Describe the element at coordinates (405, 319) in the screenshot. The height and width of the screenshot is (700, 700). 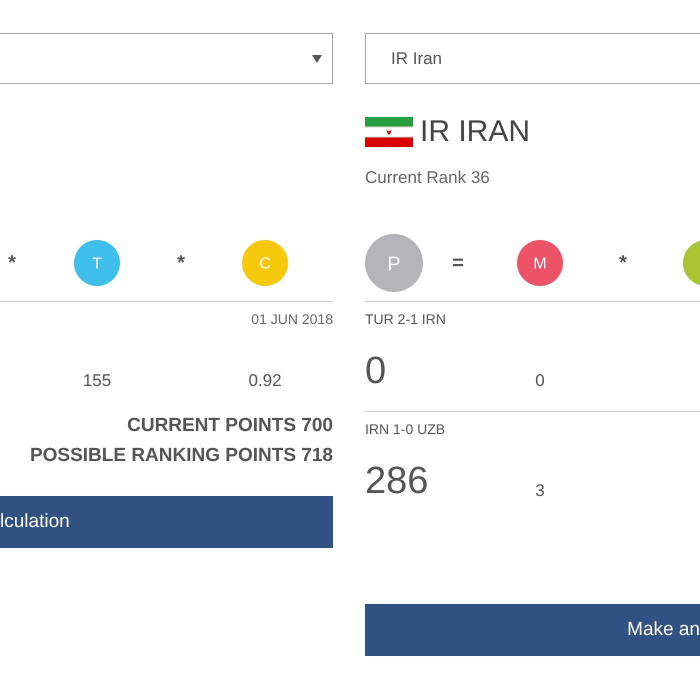
I see `match-score: TUR 2-1 IRN` at that location.